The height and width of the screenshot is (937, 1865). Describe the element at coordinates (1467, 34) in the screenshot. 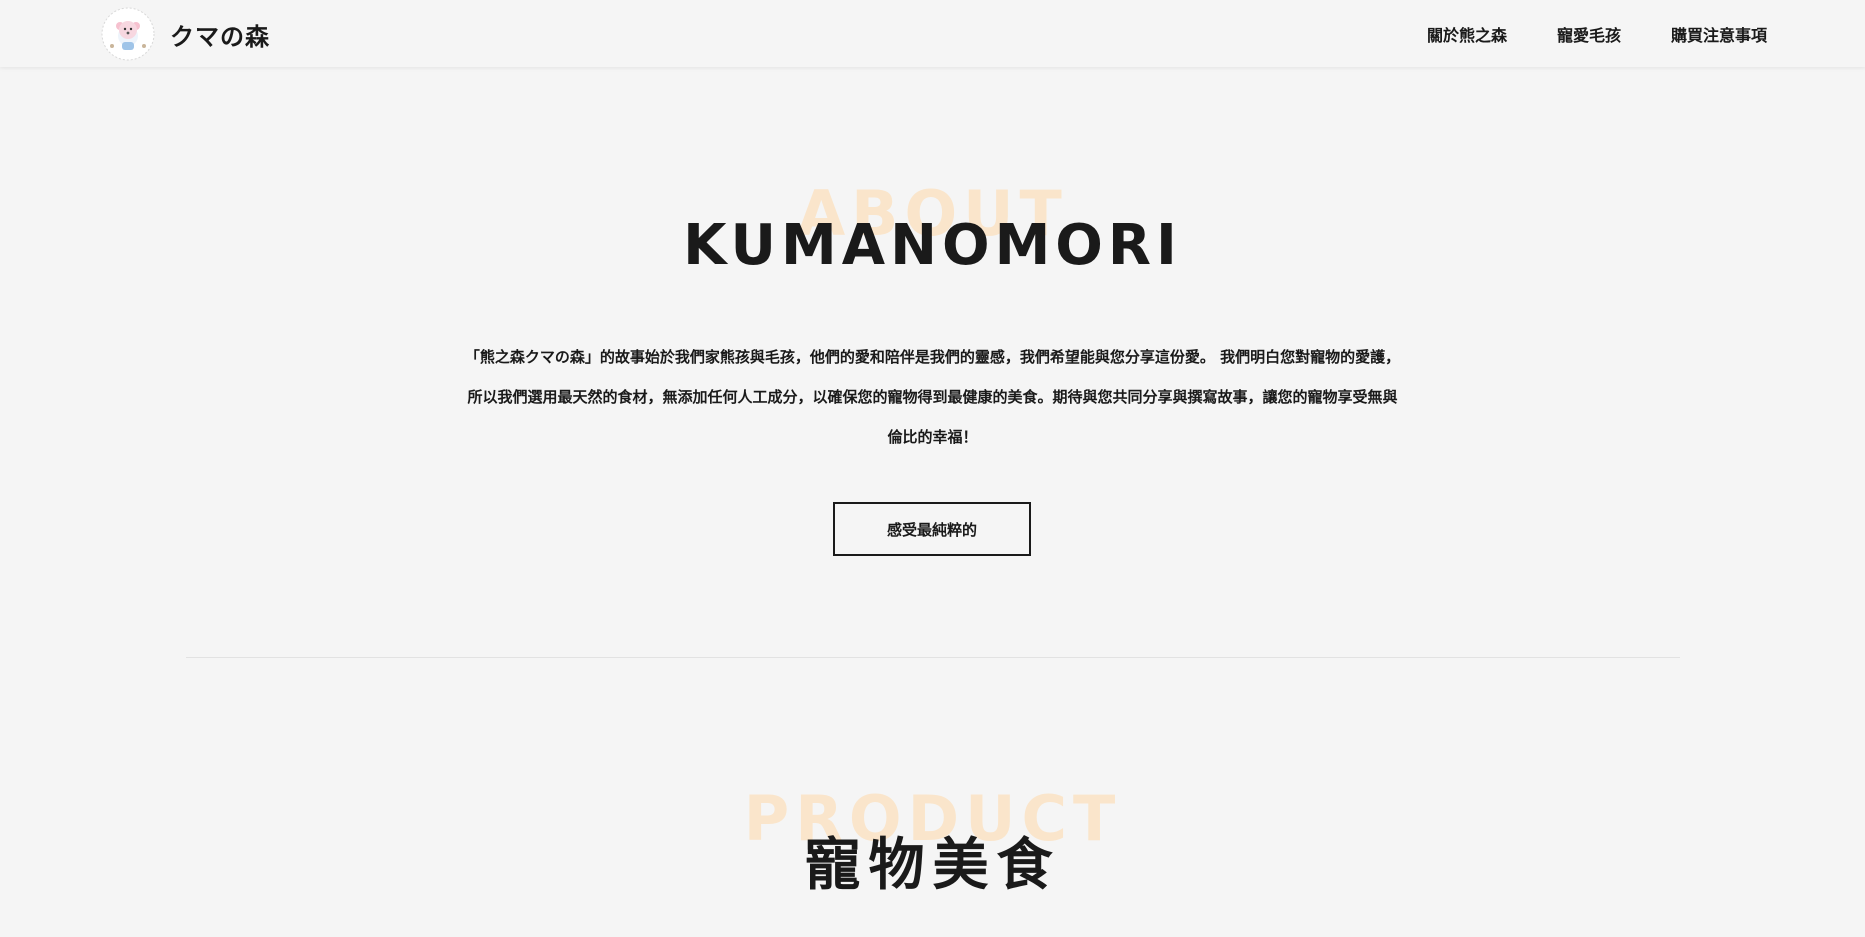

I see `nav-link-about: 關於熊之森` at that location.